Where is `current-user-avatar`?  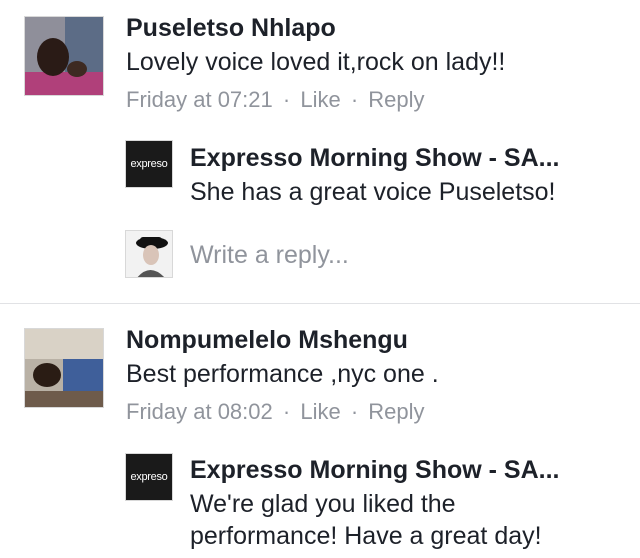
current-user-avatar is located at coordinates (149, 254).